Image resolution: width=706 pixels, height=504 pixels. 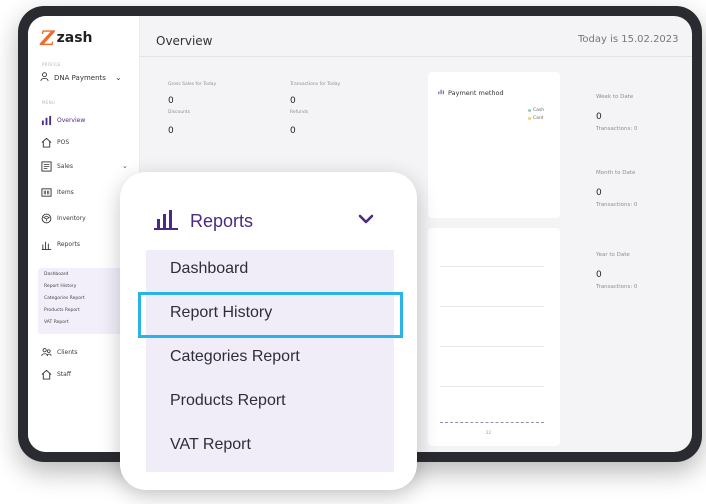 I want to click on today-date: Today is 15.02.2023, so click(x=628, y=39).